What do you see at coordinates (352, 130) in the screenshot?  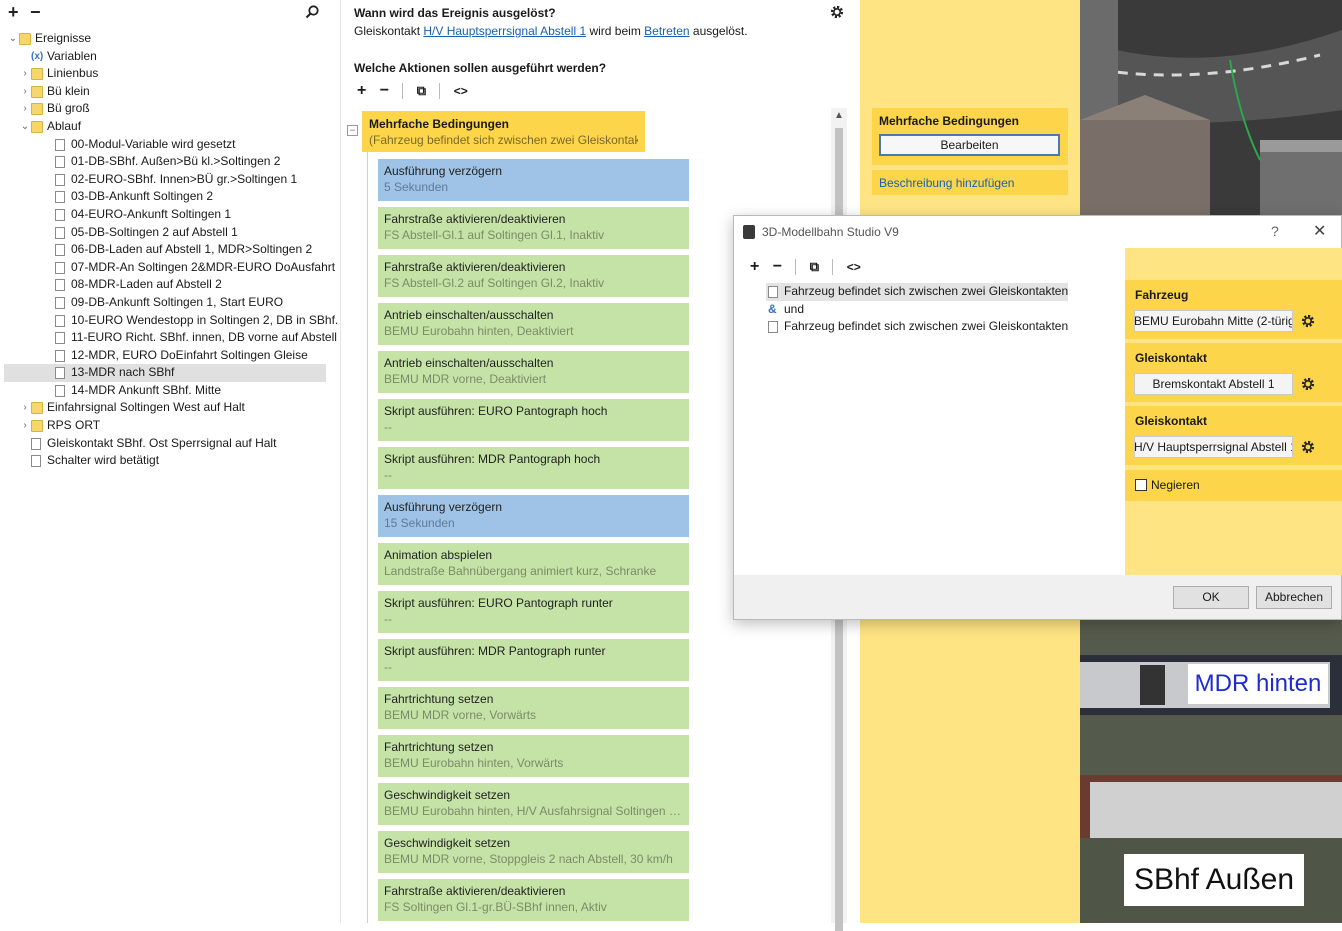 I see `collapse-toggle: −` at bounding box center [352, 130].